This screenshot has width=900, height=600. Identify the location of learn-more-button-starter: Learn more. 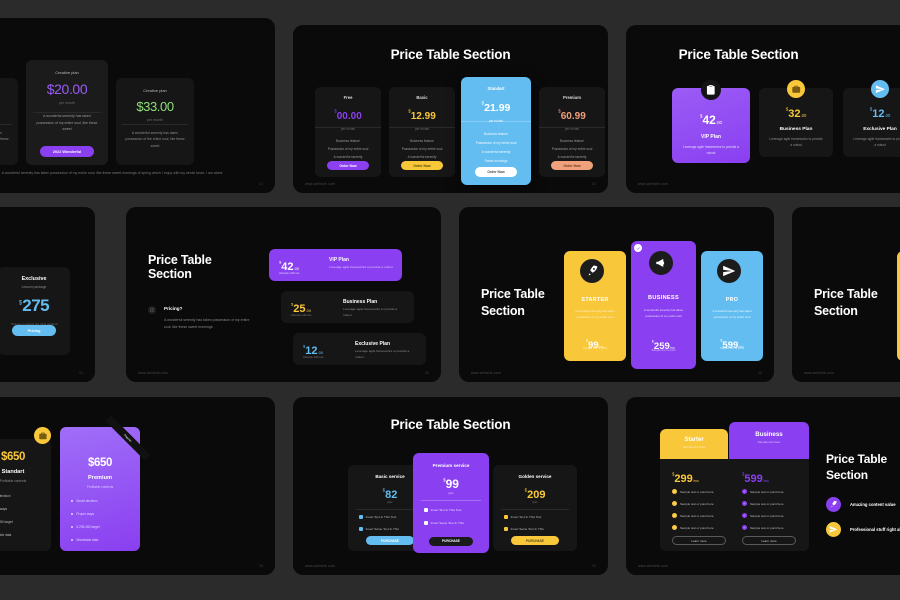
(699, 540).